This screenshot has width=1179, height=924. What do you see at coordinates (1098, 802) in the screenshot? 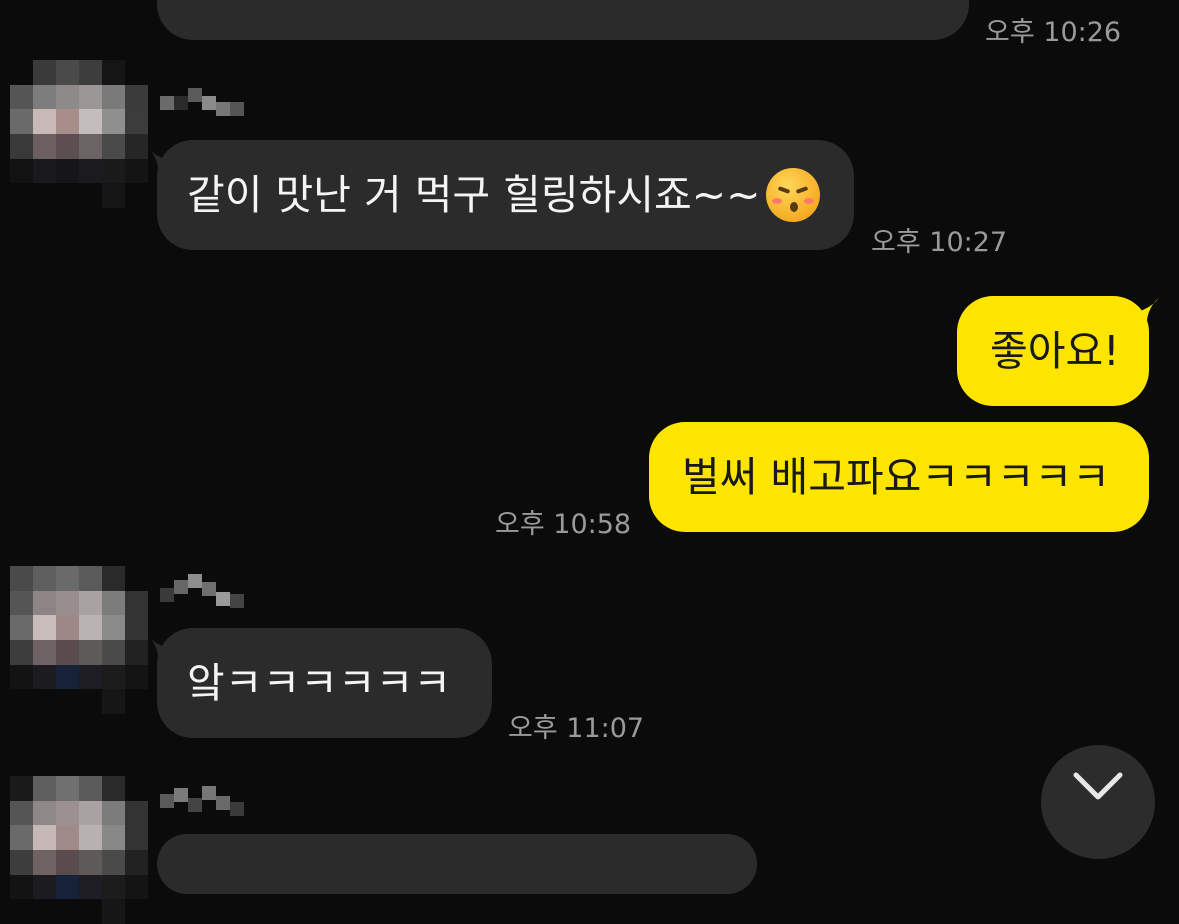
I see `scroll-to-bottom-button` at bounding box center [1098, 802].